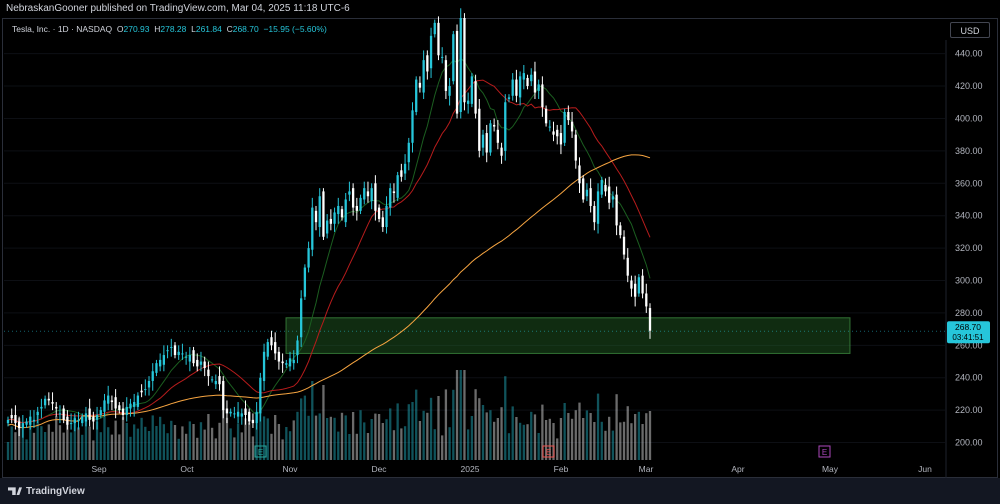  I want to click on high-value: 278.28, so click(173, 29).